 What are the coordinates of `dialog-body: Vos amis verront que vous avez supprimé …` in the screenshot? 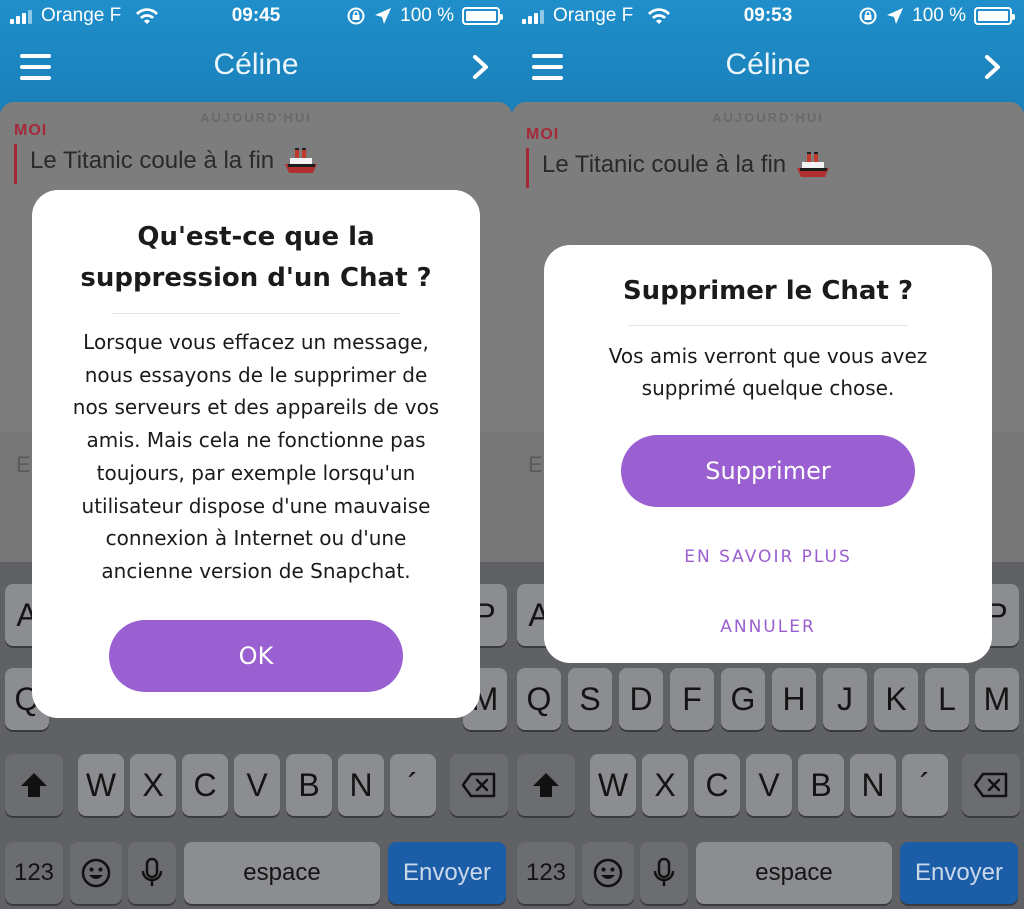 It's located at (768, 372).